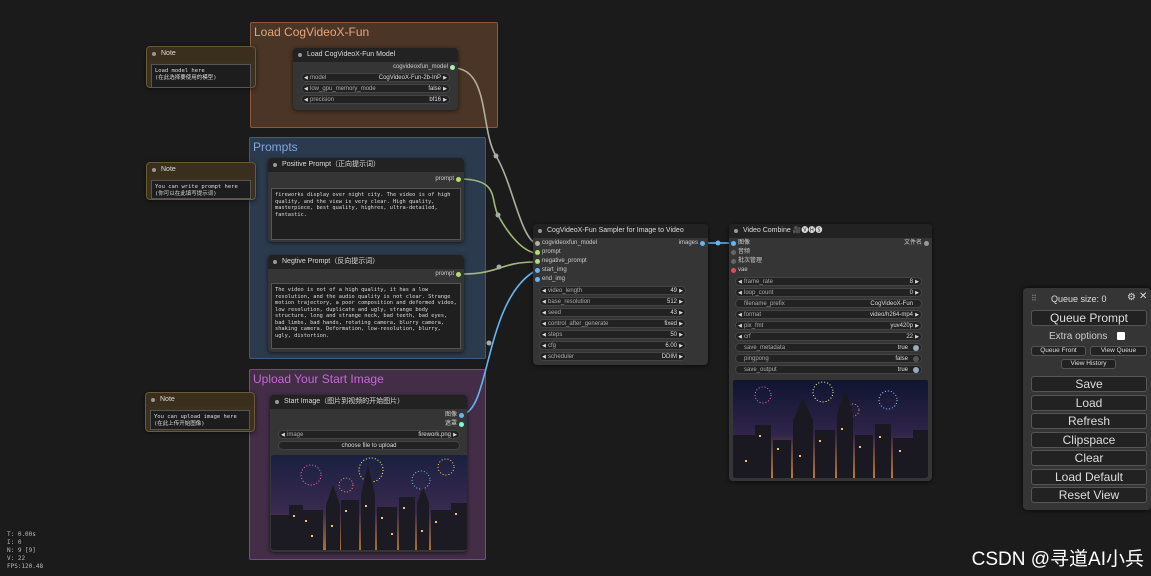  I want to click on frame-rate-widget: frame_rate8, so click(828, 282).